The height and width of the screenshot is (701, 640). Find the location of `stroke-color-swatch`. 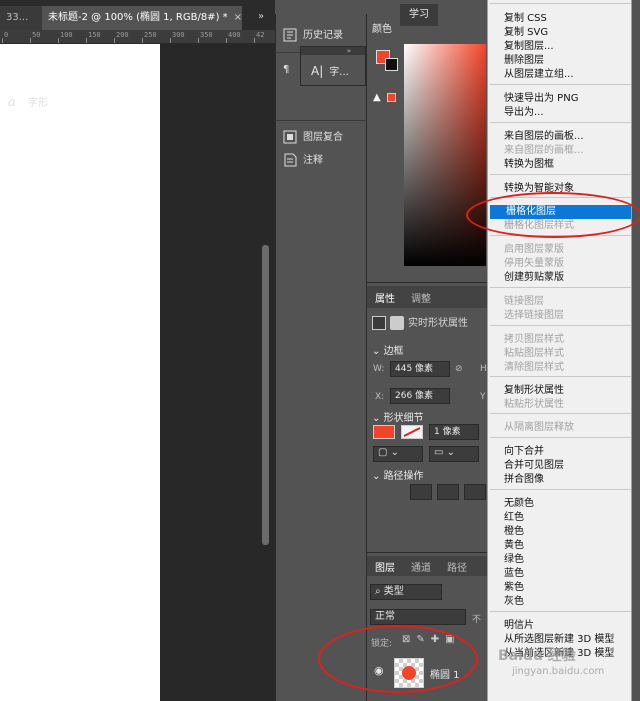

stroke-color-swatch is located at coordinates (412, 432).